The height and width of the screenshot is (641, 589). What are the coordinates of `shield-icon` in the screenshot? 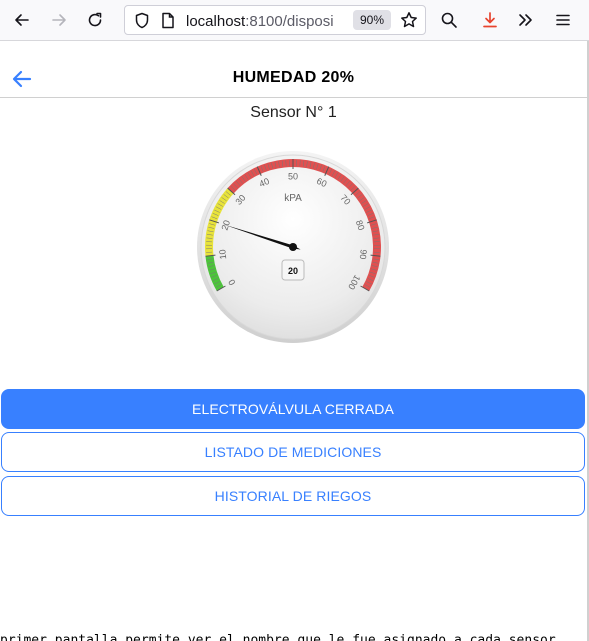 It's located at (142, 23).